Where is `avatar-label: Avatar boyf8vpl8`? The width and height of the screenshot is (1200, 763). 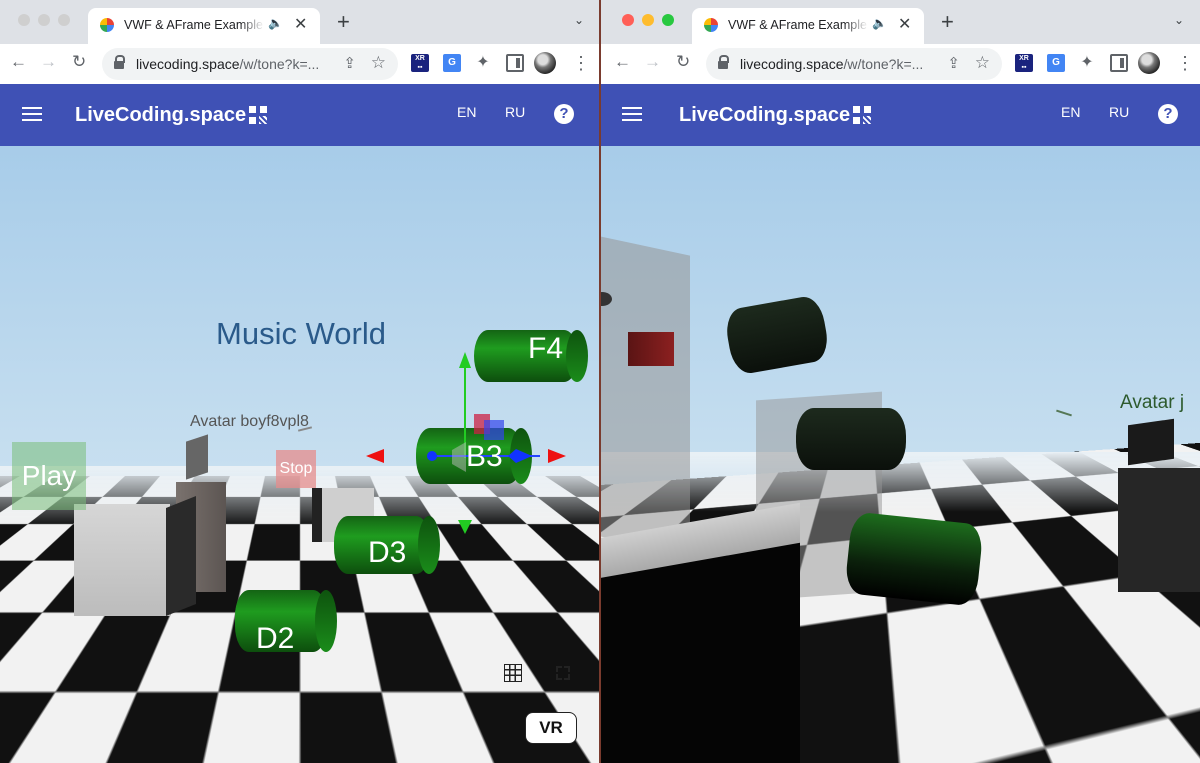
avatar-label: Avatar boyf8vpl8 is located at coordinates (249, 421).